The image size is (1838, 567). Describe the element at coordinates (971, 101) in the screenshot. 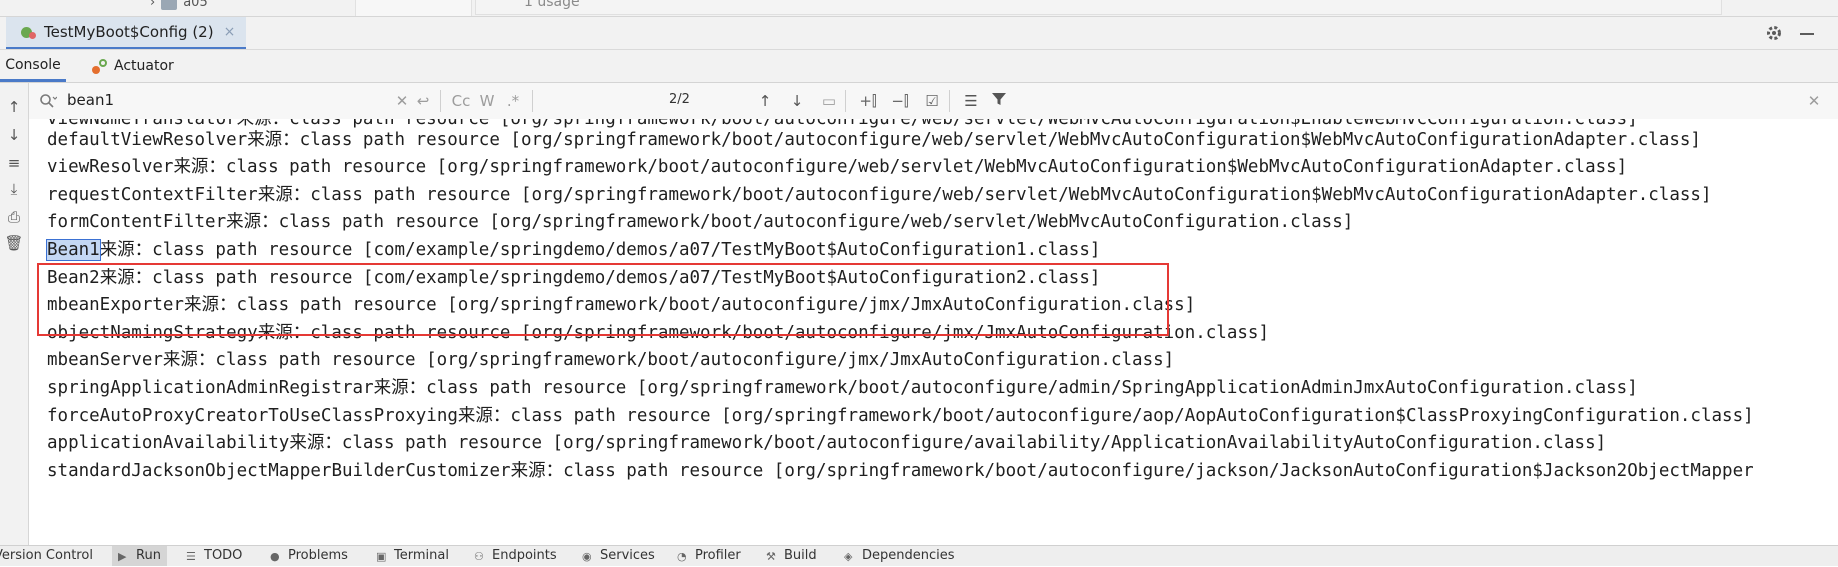

I see `filter-options-icon: ☰` at that location.